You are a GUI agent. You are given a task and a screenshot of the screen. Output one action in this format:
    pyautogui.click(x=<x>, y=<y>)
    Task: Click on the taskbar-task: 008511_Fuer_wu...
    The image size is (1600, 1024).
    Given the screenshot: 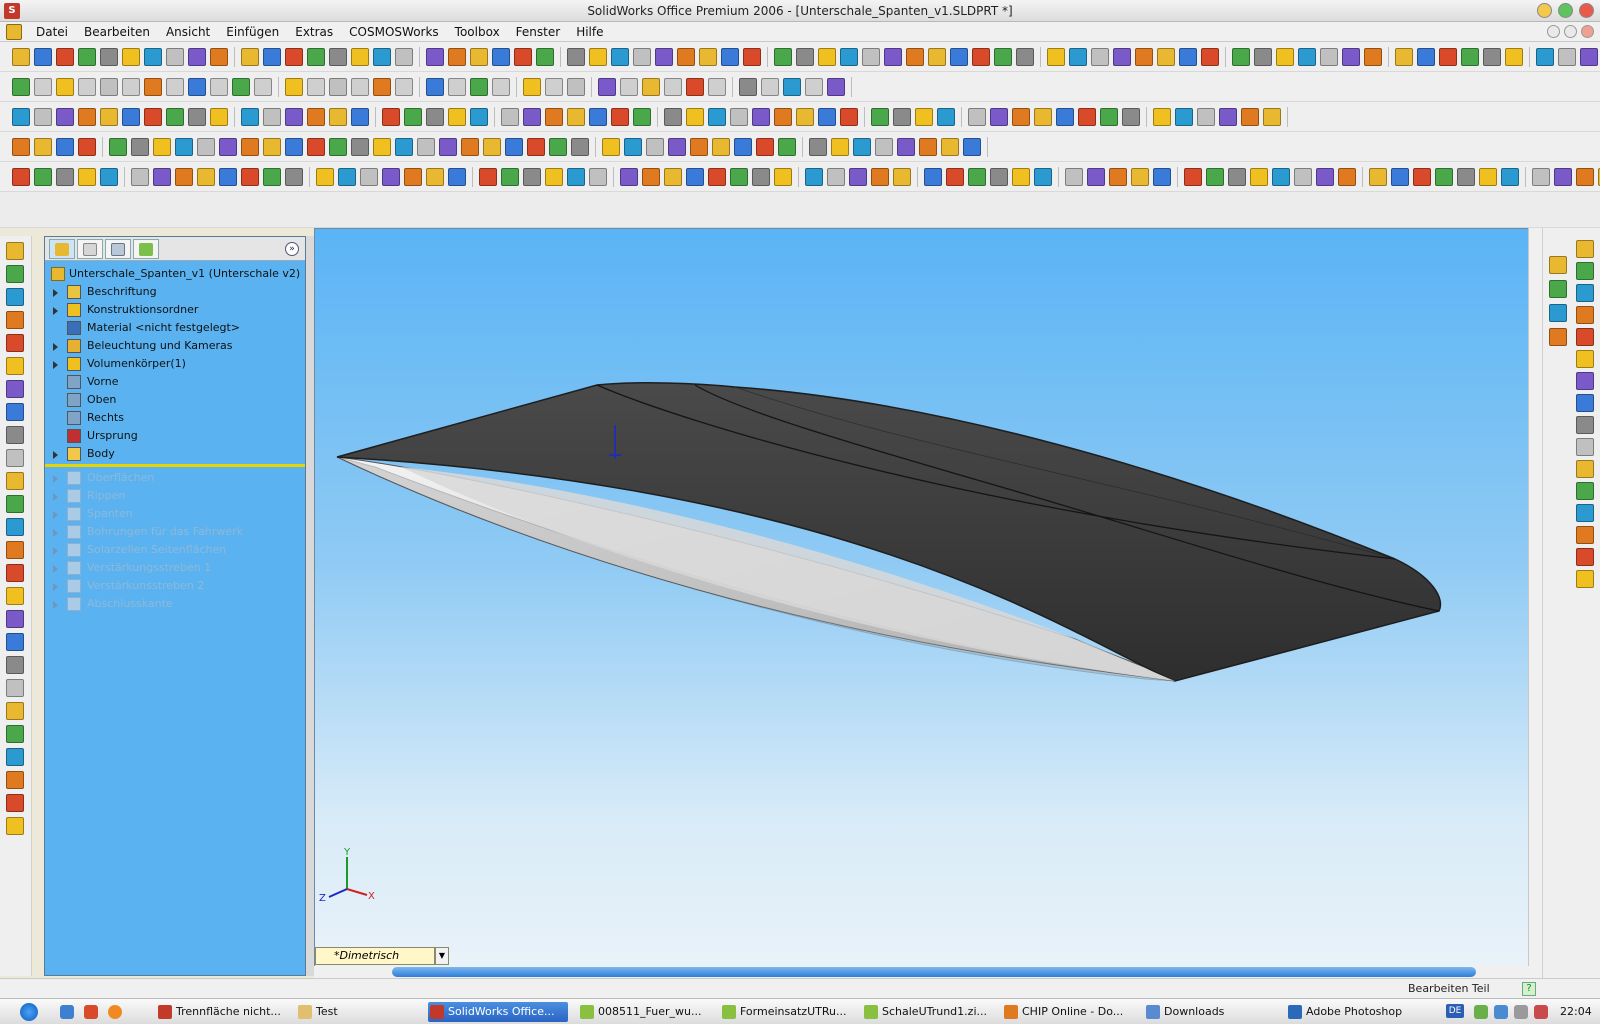 What is the action you would take?
    pyautogui.click(x=646, y=1012)
    